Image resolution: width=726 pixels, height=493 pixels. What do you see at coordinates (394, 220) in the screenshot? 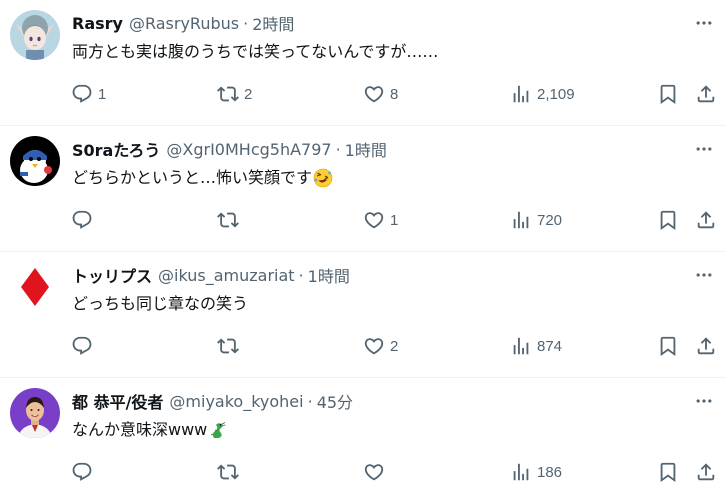
I see `like-count: 1` at bounding box center [394, 220].